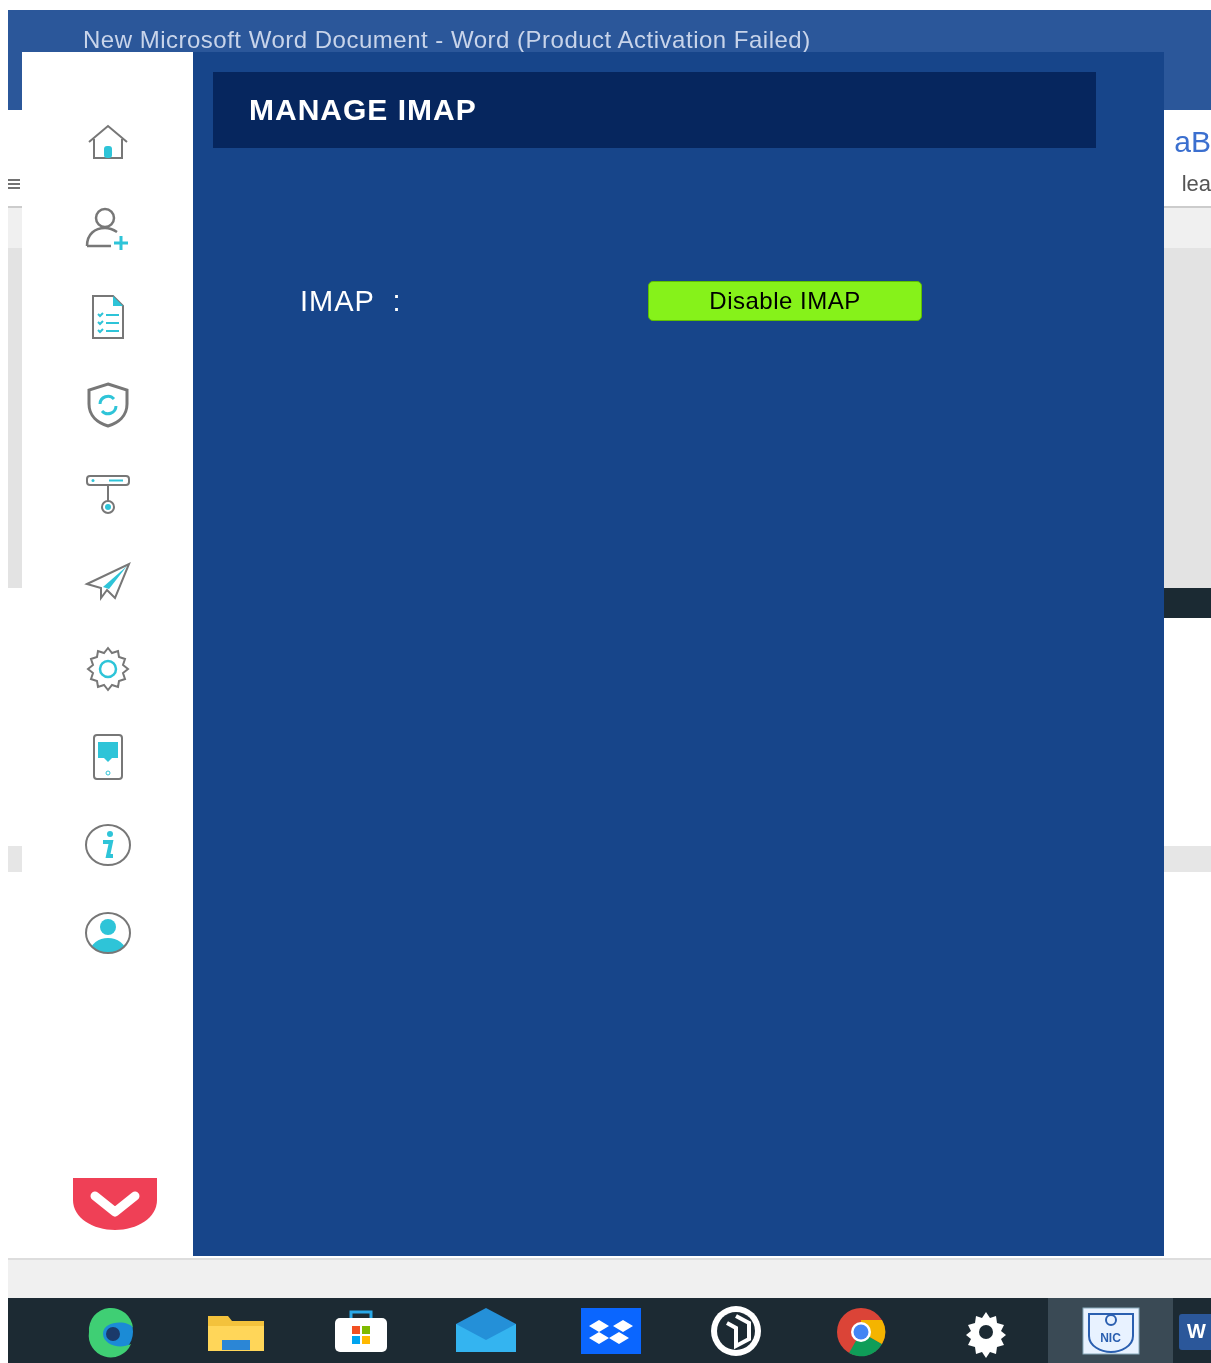 Image resolution: width=1211 pixels, height=1363 pixels. I want to click on status-bar, so click(1187, 603).